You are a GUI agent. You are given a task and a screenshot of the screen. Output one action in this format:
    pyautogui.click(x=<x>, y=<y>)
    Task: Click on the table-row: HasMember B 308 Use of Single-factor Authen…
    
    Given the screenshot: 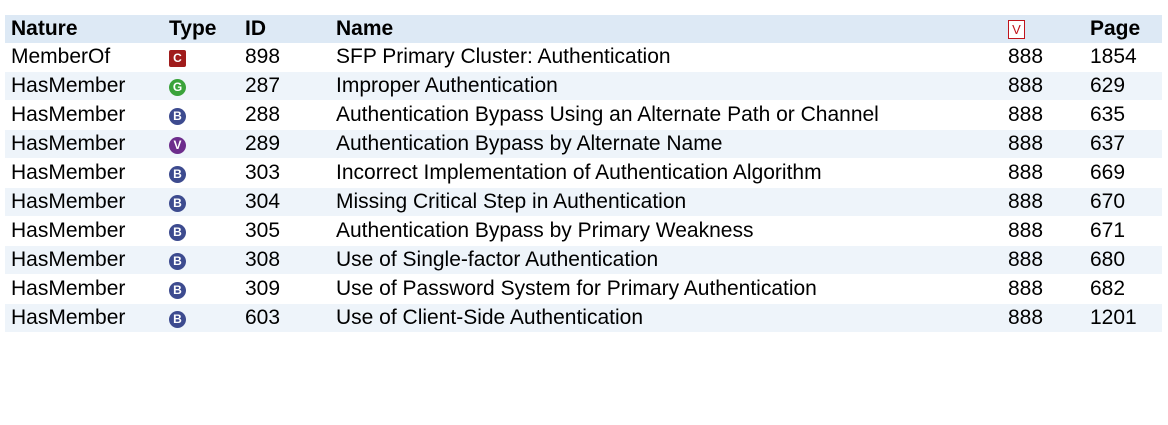 What is the action you would take?
    pyautogui.click(x=583, y=260)
    